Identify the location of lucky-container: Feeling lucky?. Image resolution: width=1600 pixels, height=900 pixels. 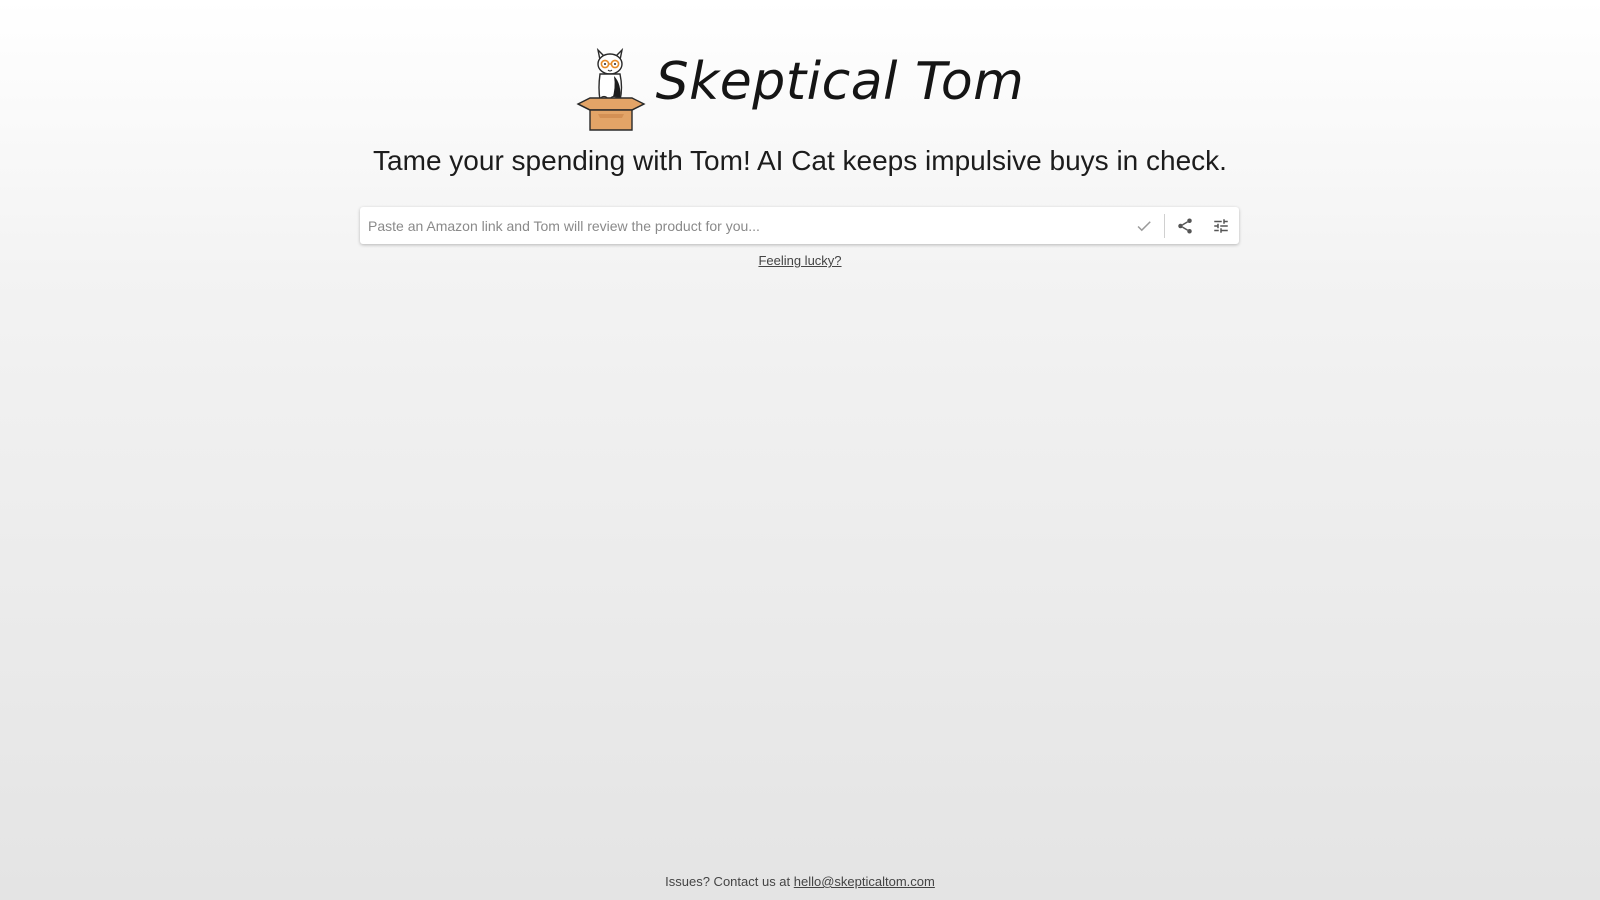
(800, 261).